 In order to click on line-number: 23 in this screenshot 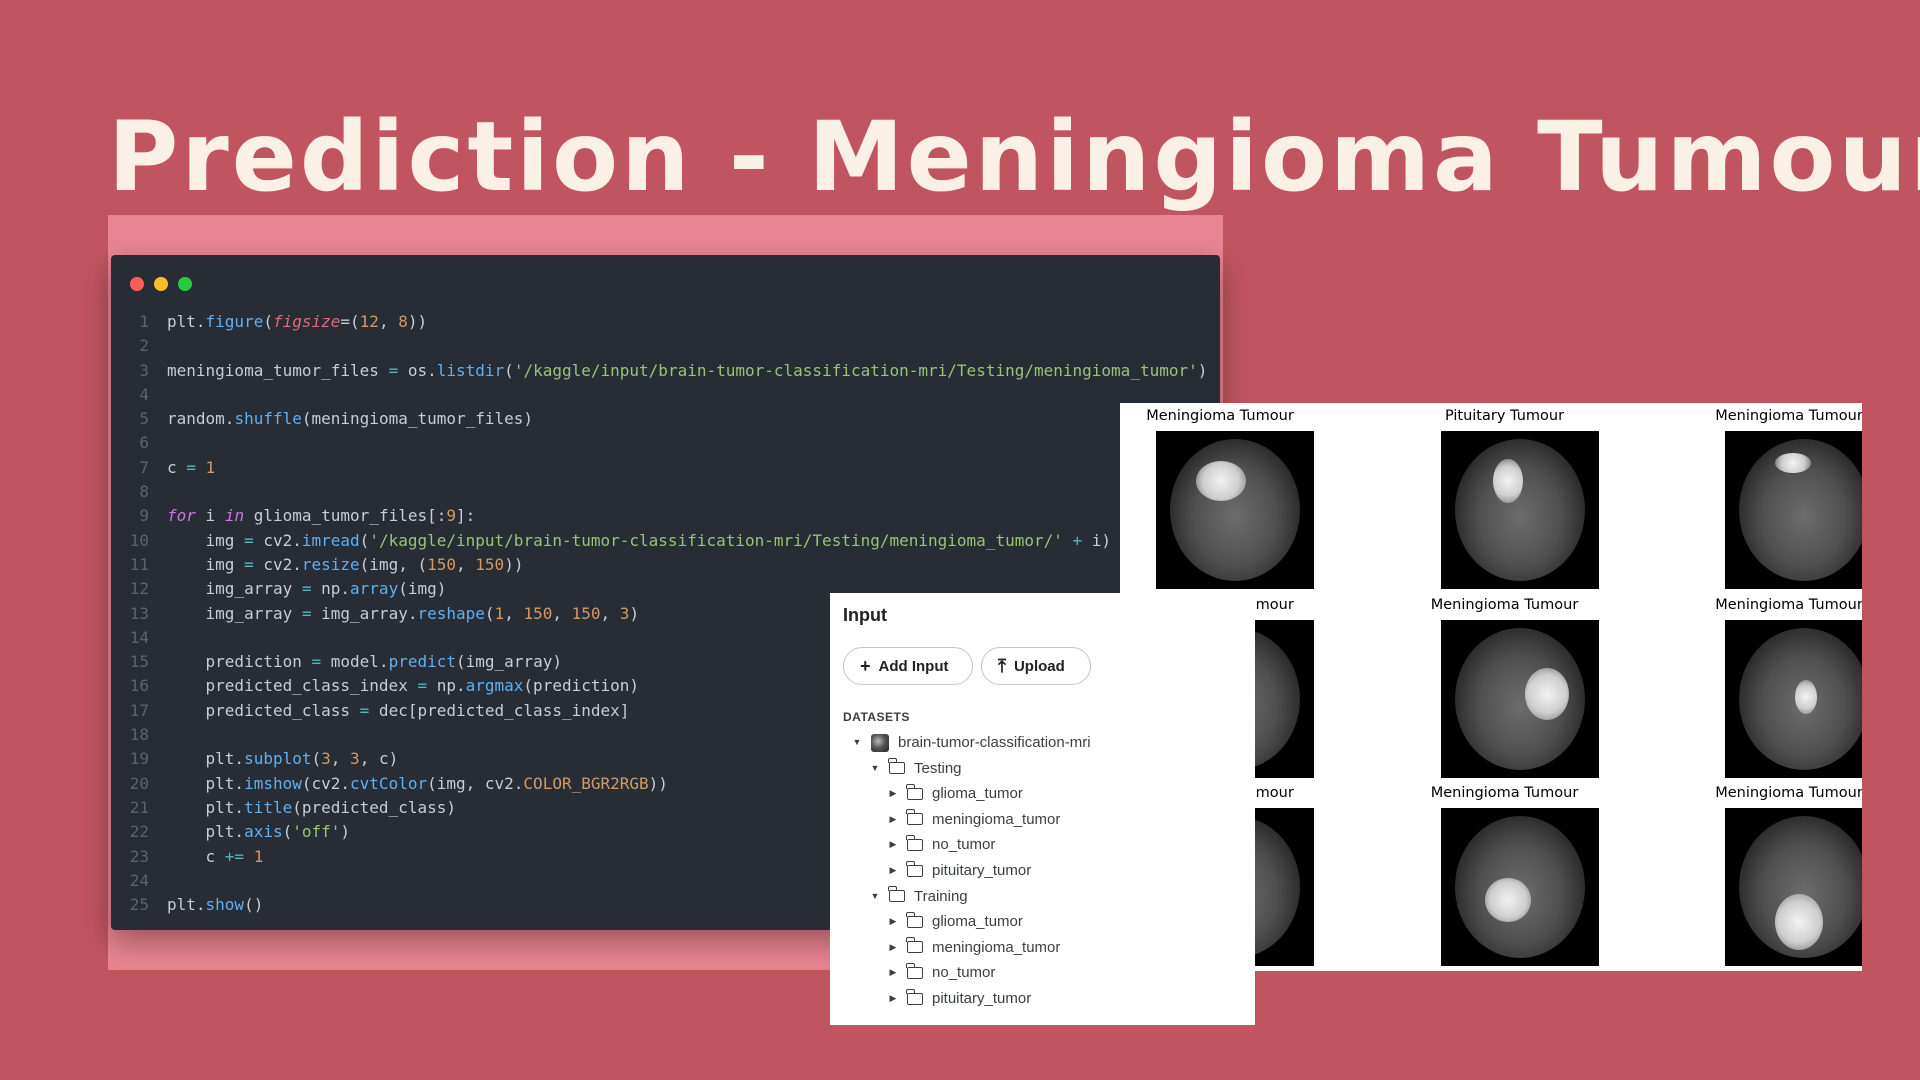, I will do `click(139, 856)`.